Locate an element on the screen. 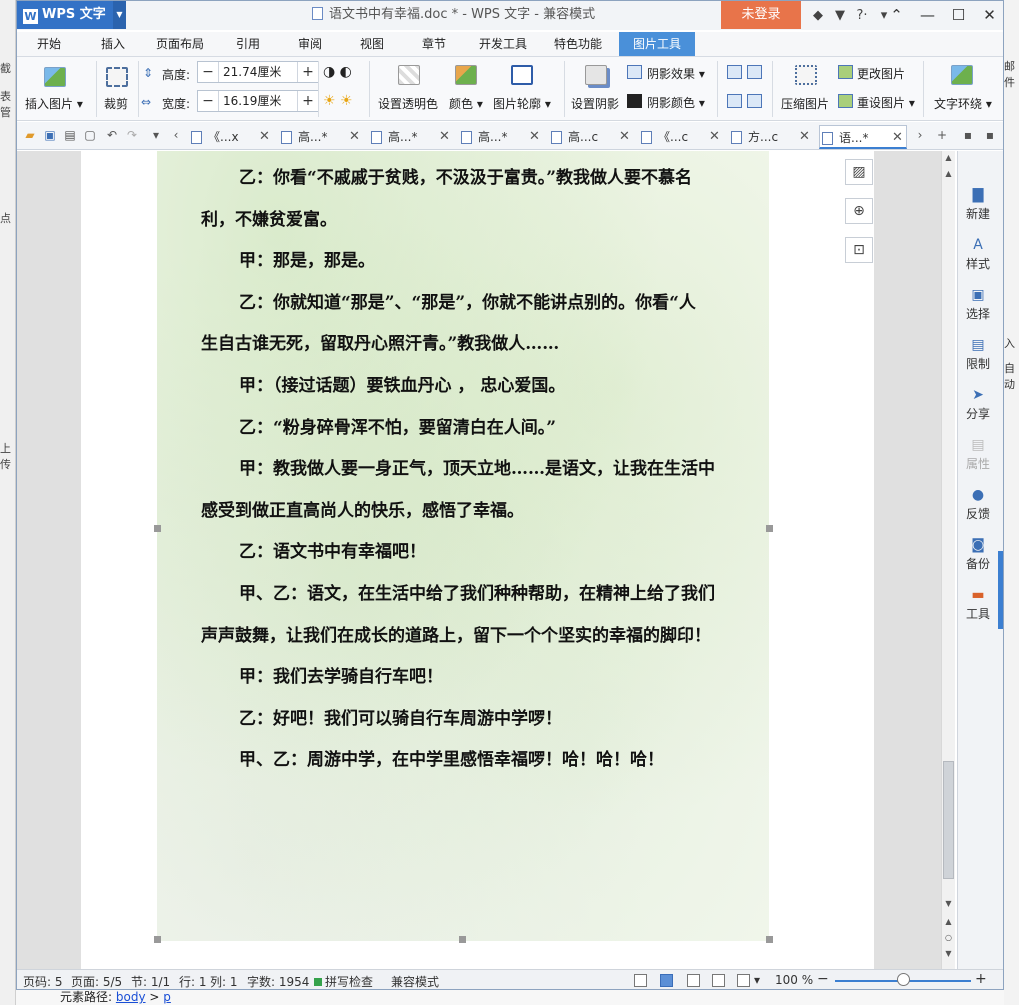 This screenshot has height=1005, width=1019. vertical-scrollbar: ▲ ▲ ▼ ▲ ○ ▼ is located at coordinates (948, 560).